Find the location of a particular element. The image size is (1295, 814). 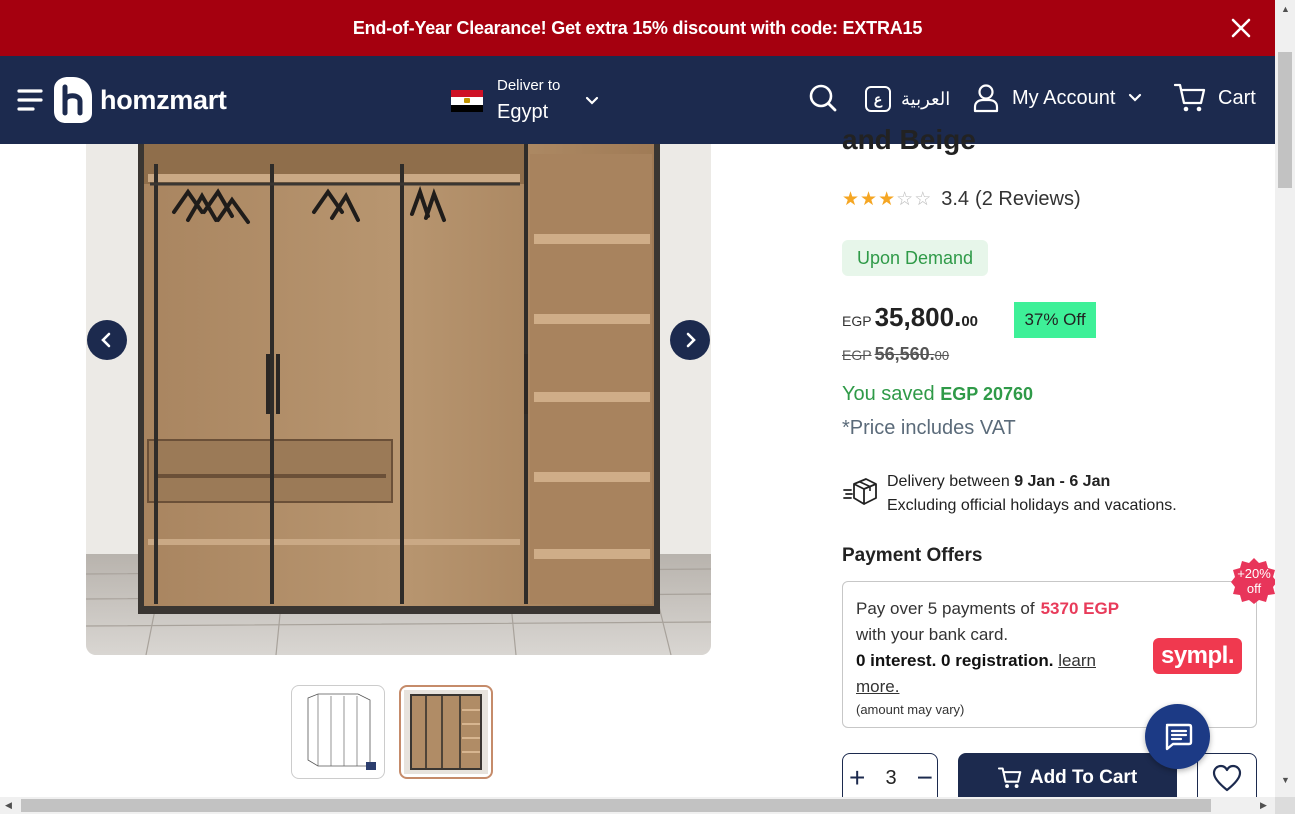

language-label: العربية is located at coordinates (926, 98).